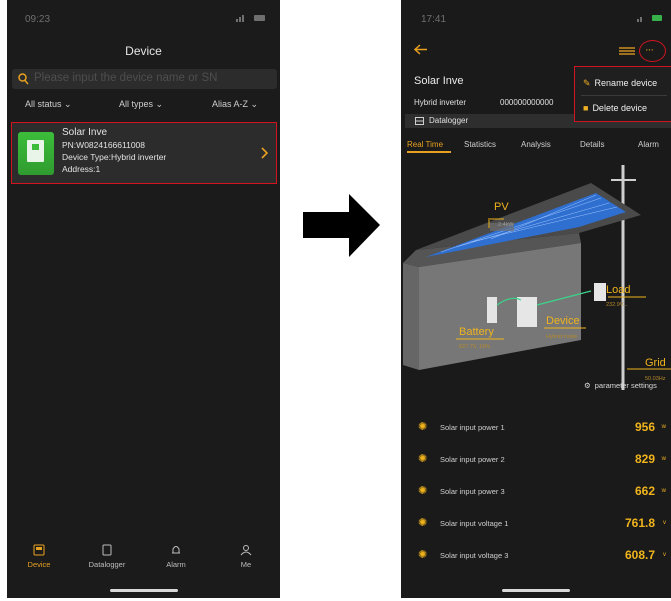 Image resolution: width=671 pixels, height=601 pixels. Describe the element at coordinates (48, 104) in the screenshot. I see `filter-status: All status ⌄` at that location.